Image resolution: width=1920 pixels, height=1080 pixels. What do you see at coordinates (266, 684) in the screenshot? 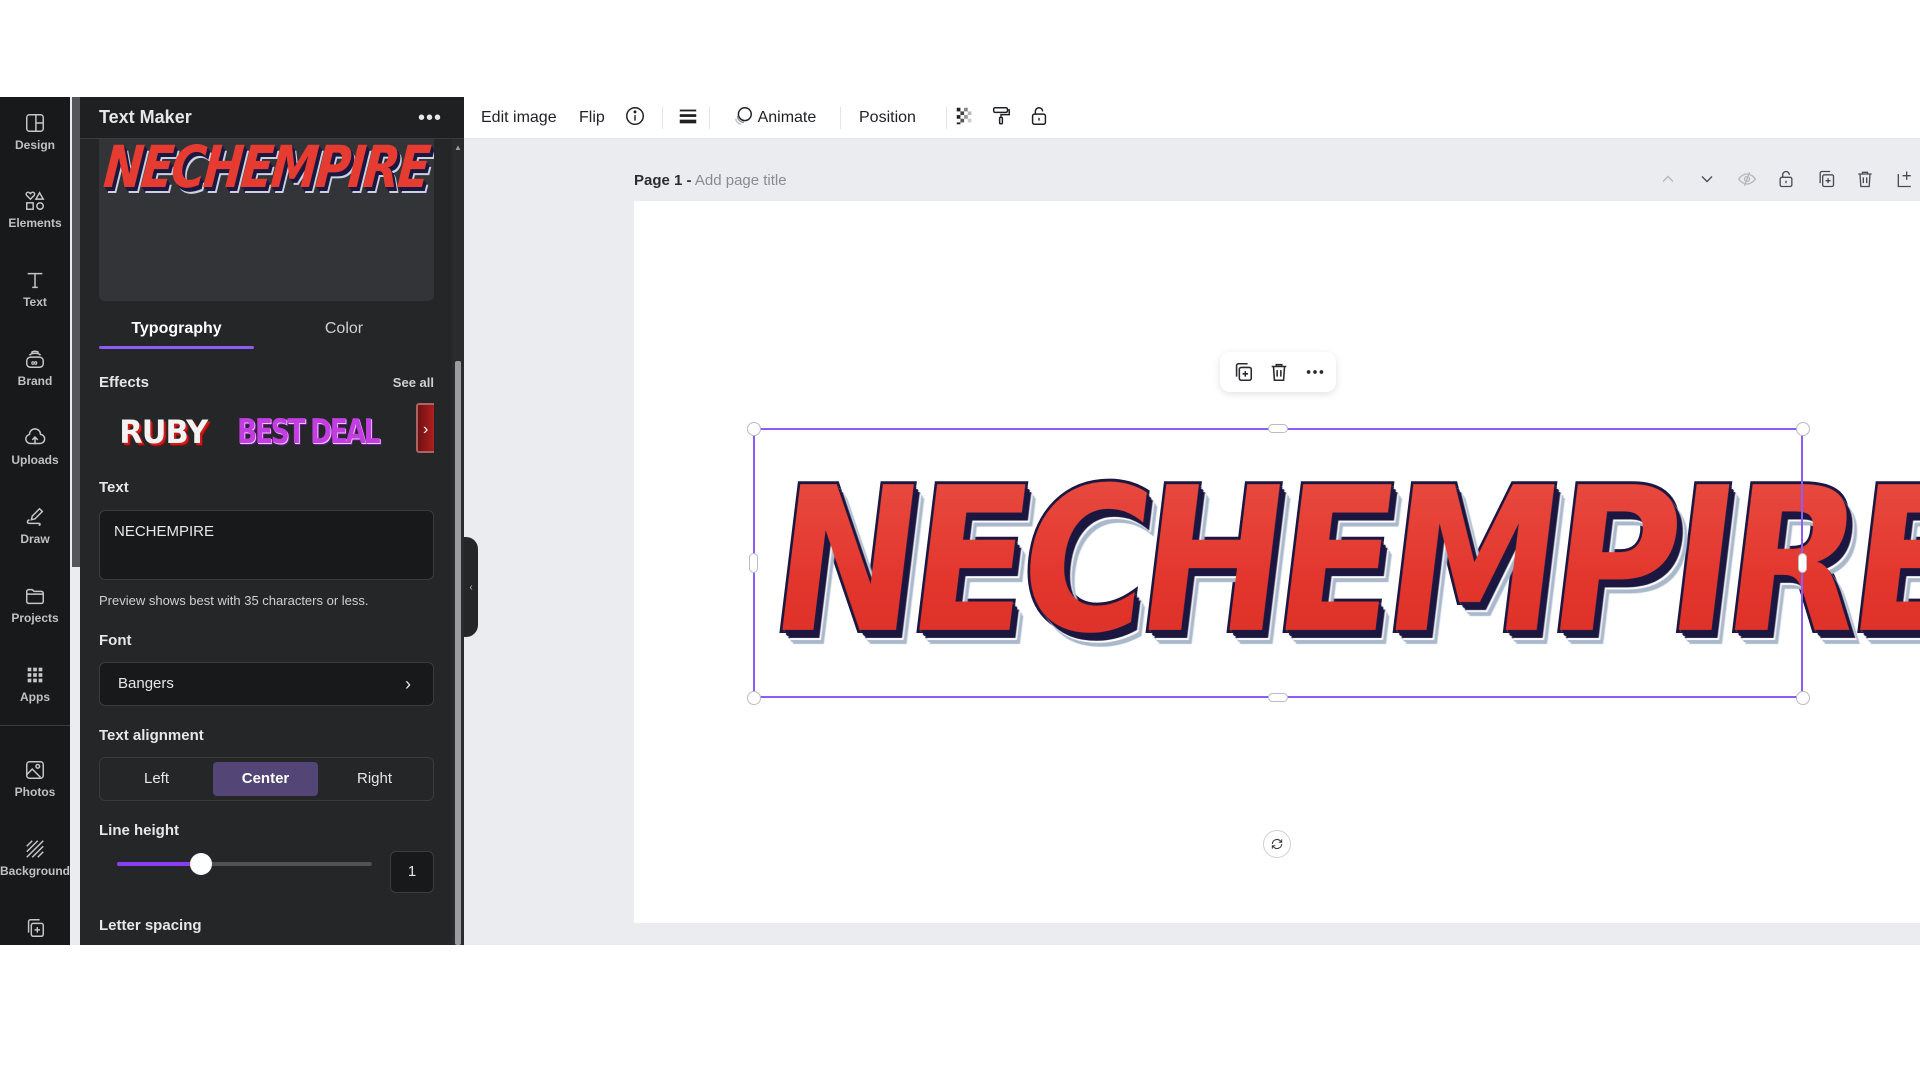
I see `font-select: Bangers ›` at bounding box center [266, 684].